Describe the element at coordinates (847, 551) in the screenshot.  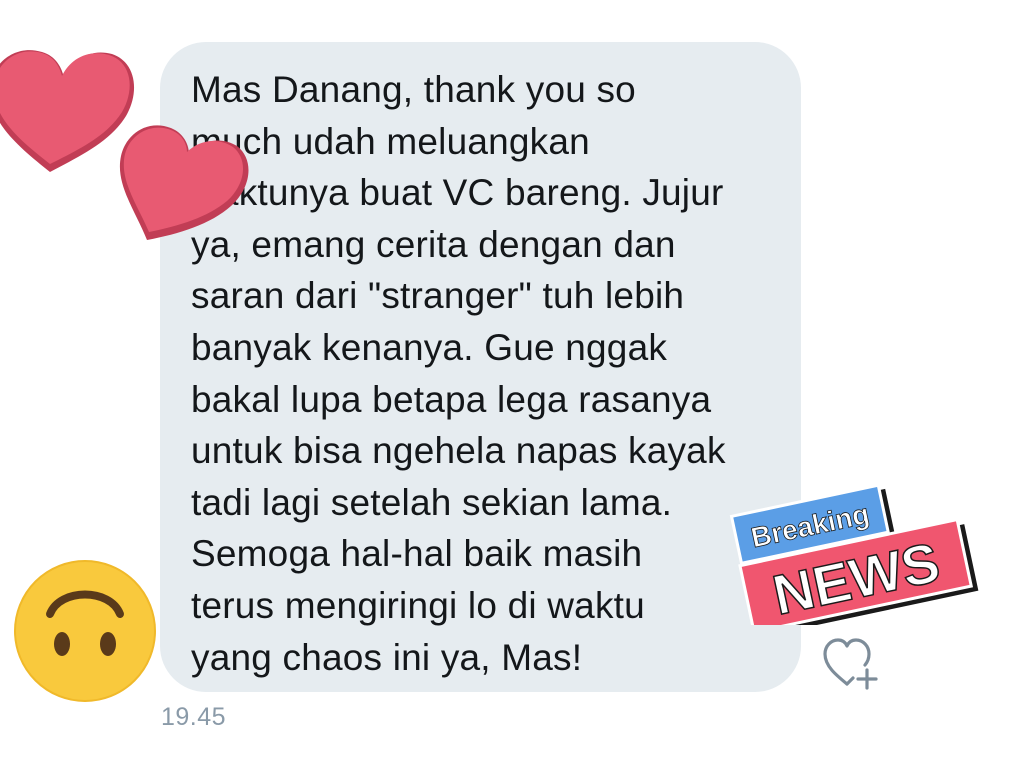
I see `breaking-news-sticker: Breaking NEWS` at that location.